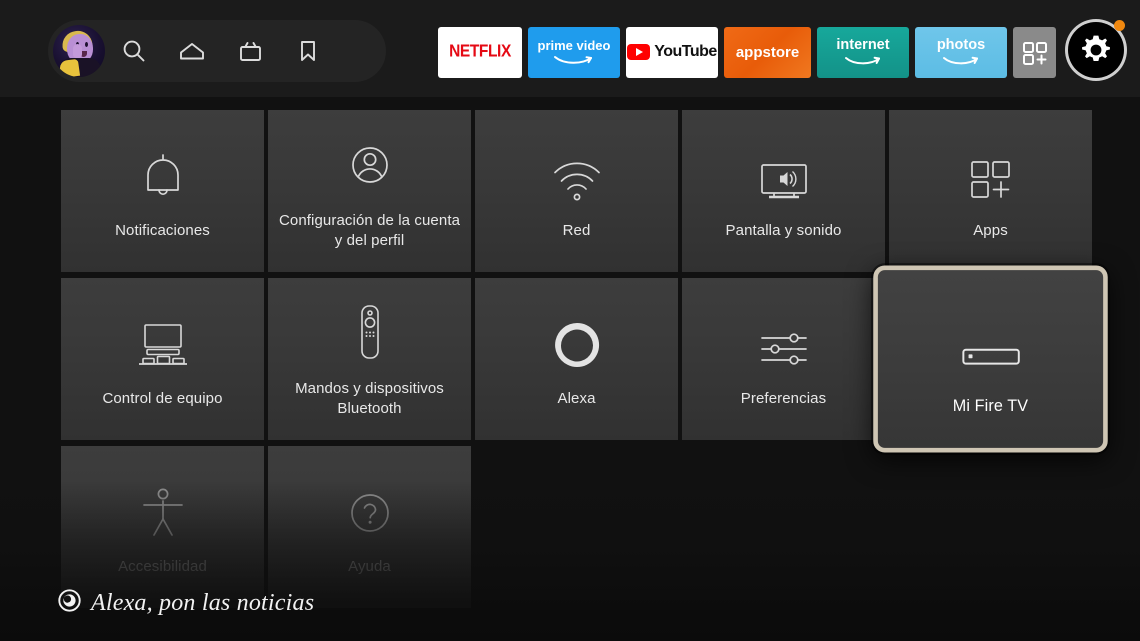 Image resolution: width=1140 pixels, height=641 pixels. What do you see at coordinates (86, 44) in the screenshot?
I see `avatar-eye-right` at bounding box center [86, 44].